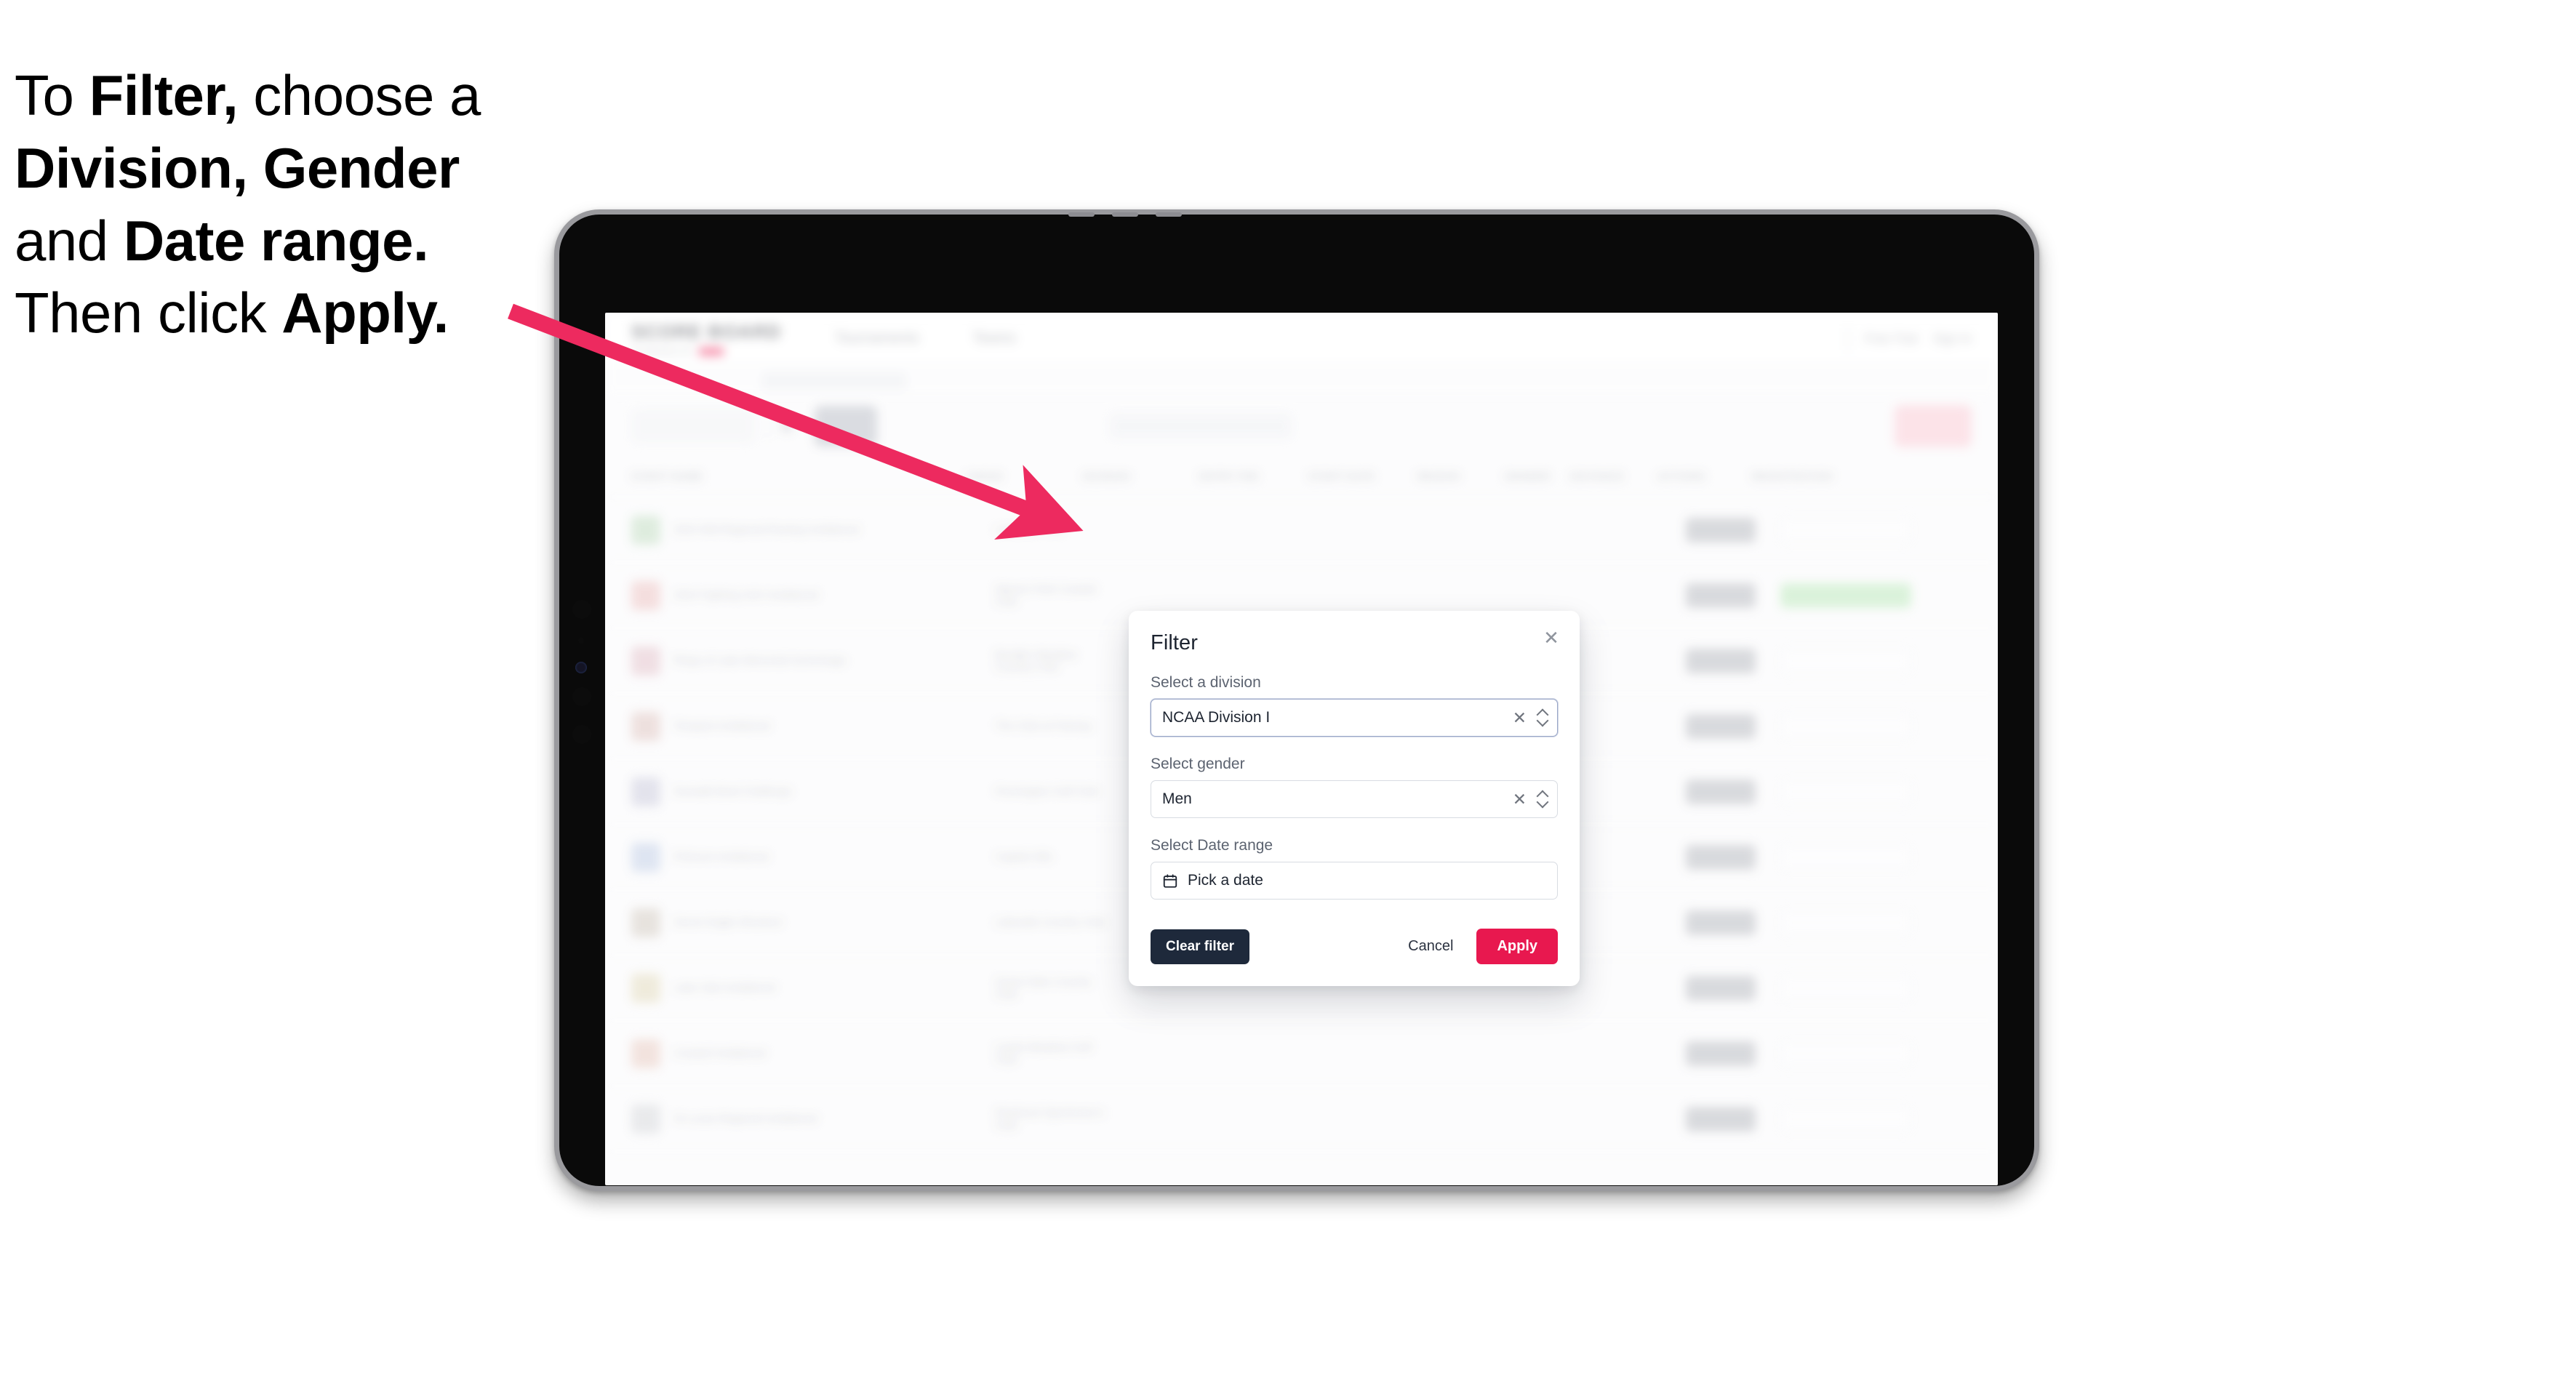 The height and width of the screenshot is (1386, 2576). I want to click on gender-selected-value: Men, so click(1177, 798).